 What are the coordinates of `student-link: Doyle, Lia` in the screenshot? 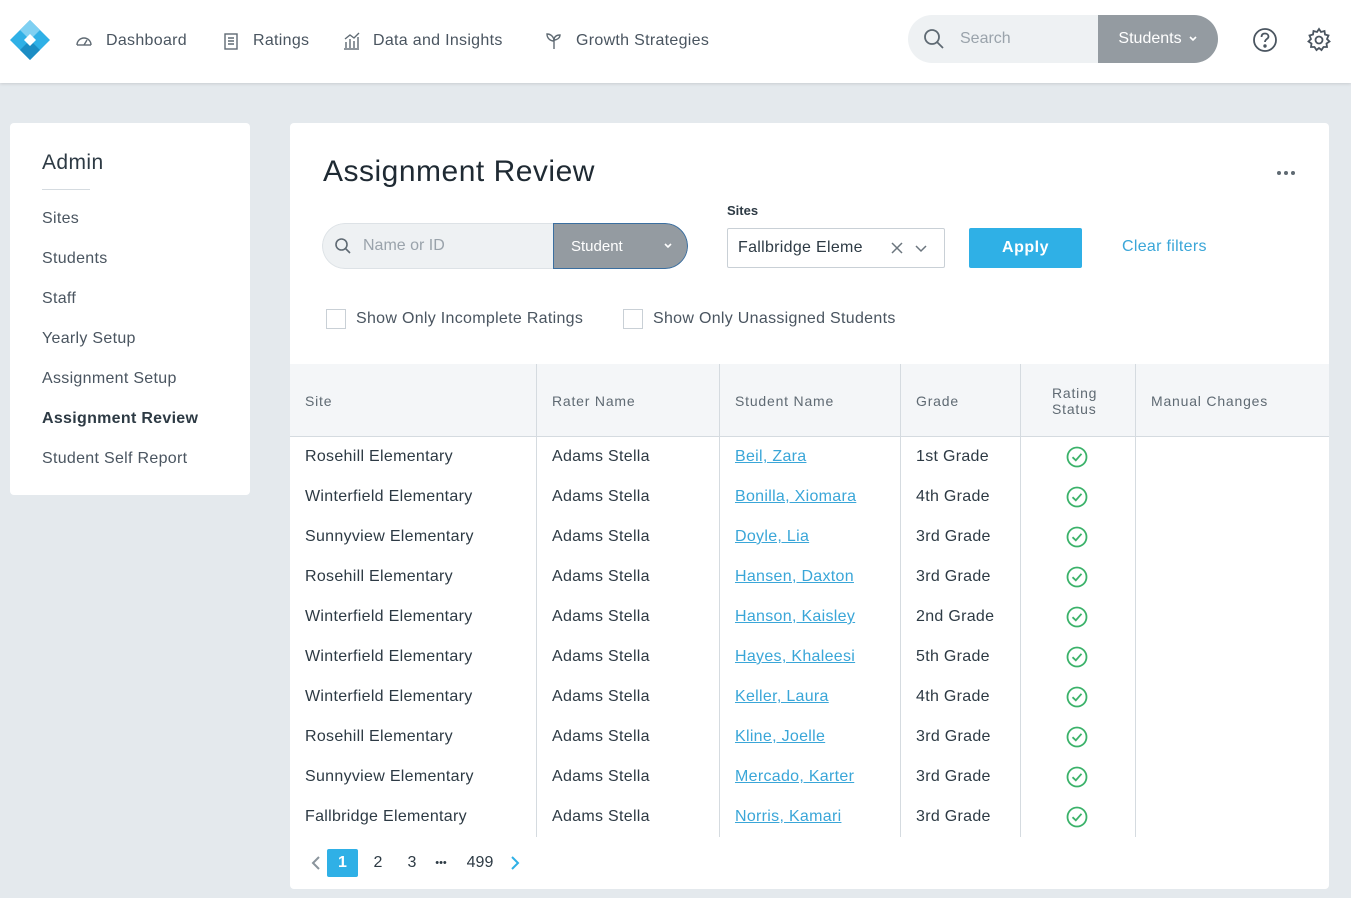 It's located at (772, 537).